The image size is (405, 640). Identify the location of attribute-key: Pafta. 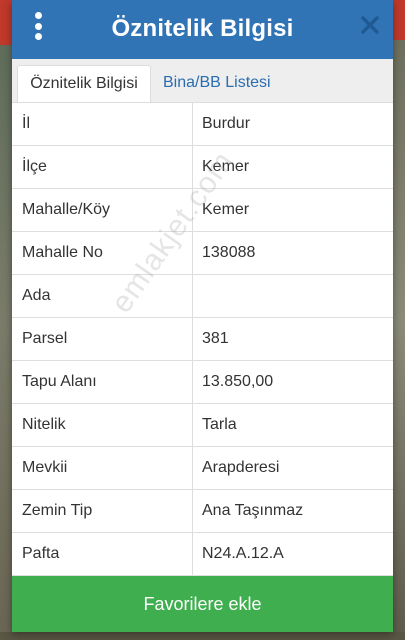
(102, 554).